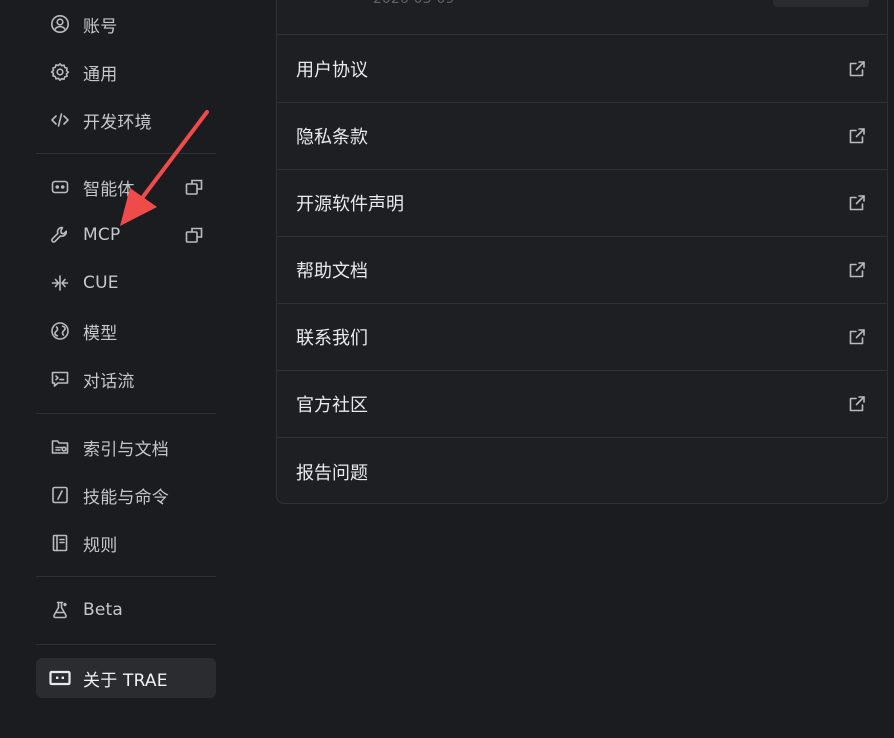 The height and width of the screenshot is (738, 894). I want to click on sidebar-item-mcp: MCP, so click(126, 235).